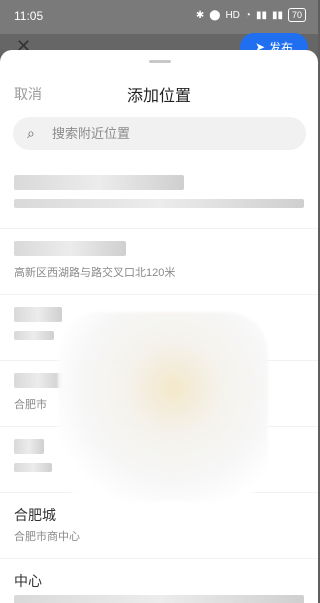 The width and height of the screenshot is (320, 603). What do you see at coordinates (159, 581) in the screenshot?
I see `location-item: 中心` at bounding box center [159, 581].